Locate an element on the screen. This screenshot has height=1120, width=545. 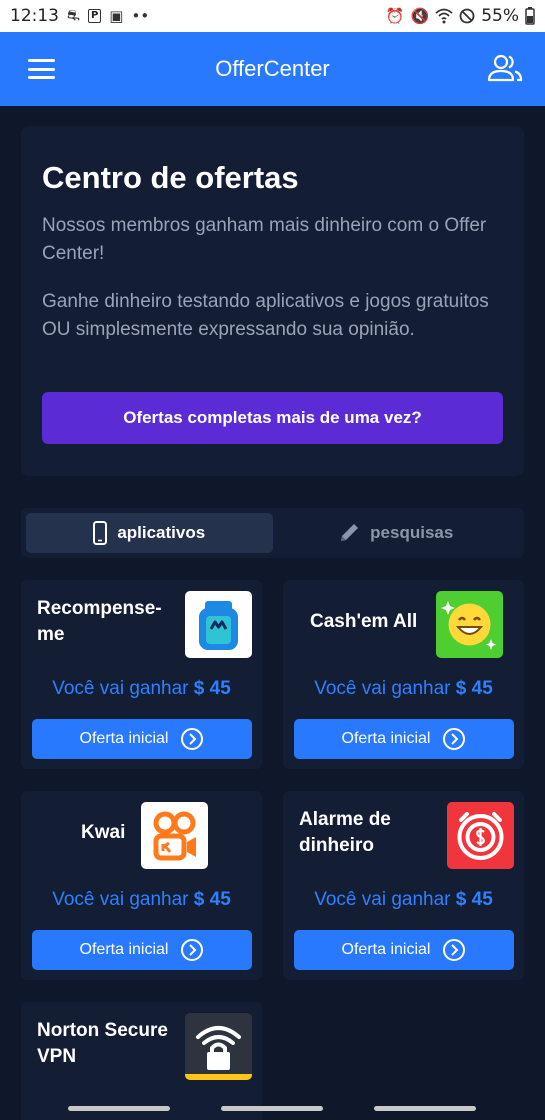
more-notifications-icon: •• is located at coordinates (140, 16).